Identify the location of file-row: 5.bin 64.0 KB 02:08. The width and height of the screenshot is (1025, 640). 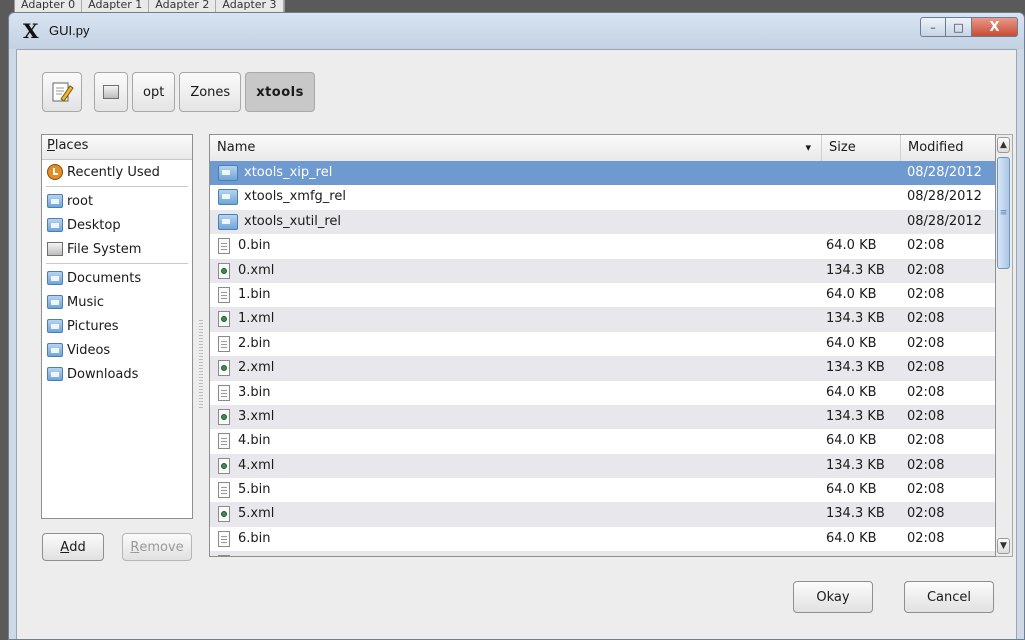
(602, 490).